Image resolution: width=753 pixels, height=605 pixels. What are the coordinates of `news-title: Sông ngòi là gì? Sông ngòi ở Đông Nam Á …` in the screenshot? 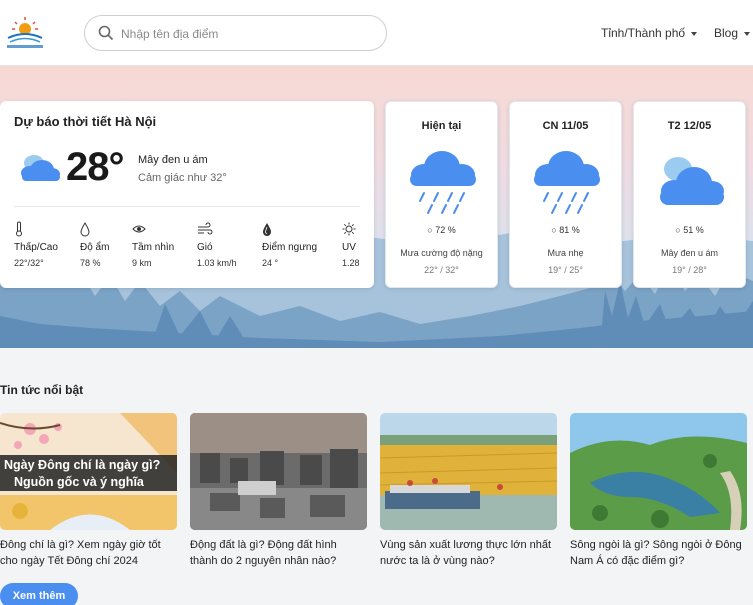 It's located at (658, 553).